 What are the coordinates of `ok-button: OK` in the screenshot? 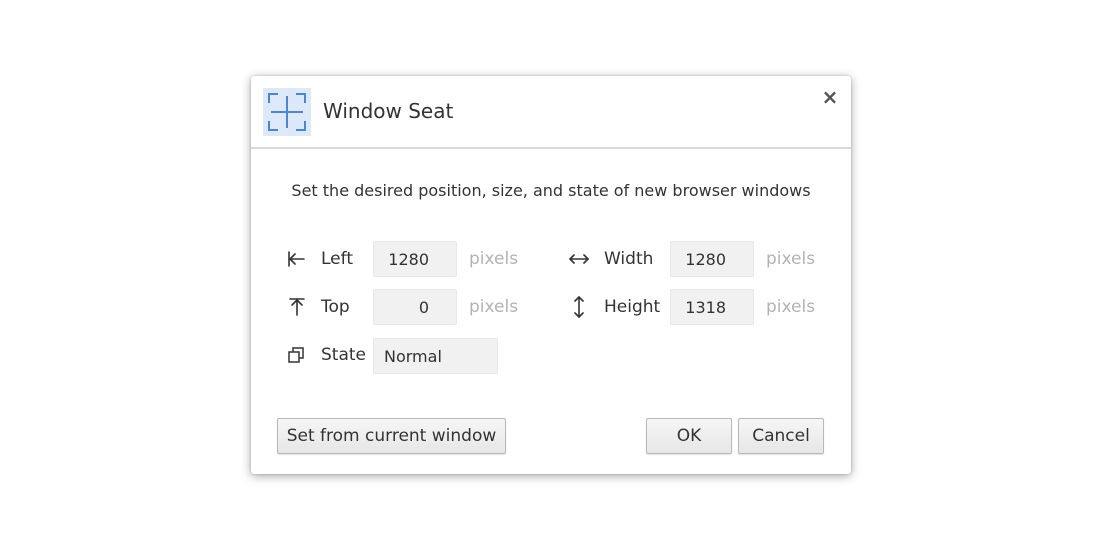 It's located at (689, 436).